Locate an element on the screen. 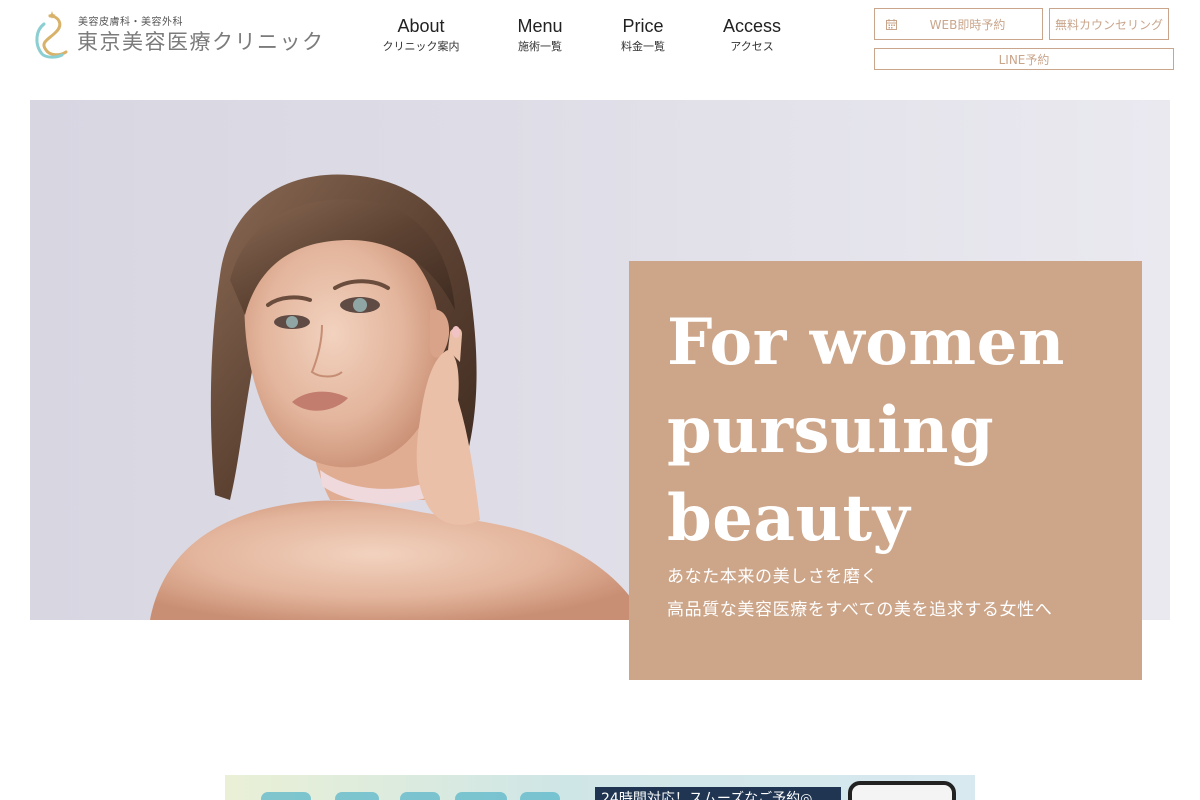 The width and height of the screenshot is (1200, 800). free-counseling-label: 無料カウンセリング is located at coordinates (1108, 24).